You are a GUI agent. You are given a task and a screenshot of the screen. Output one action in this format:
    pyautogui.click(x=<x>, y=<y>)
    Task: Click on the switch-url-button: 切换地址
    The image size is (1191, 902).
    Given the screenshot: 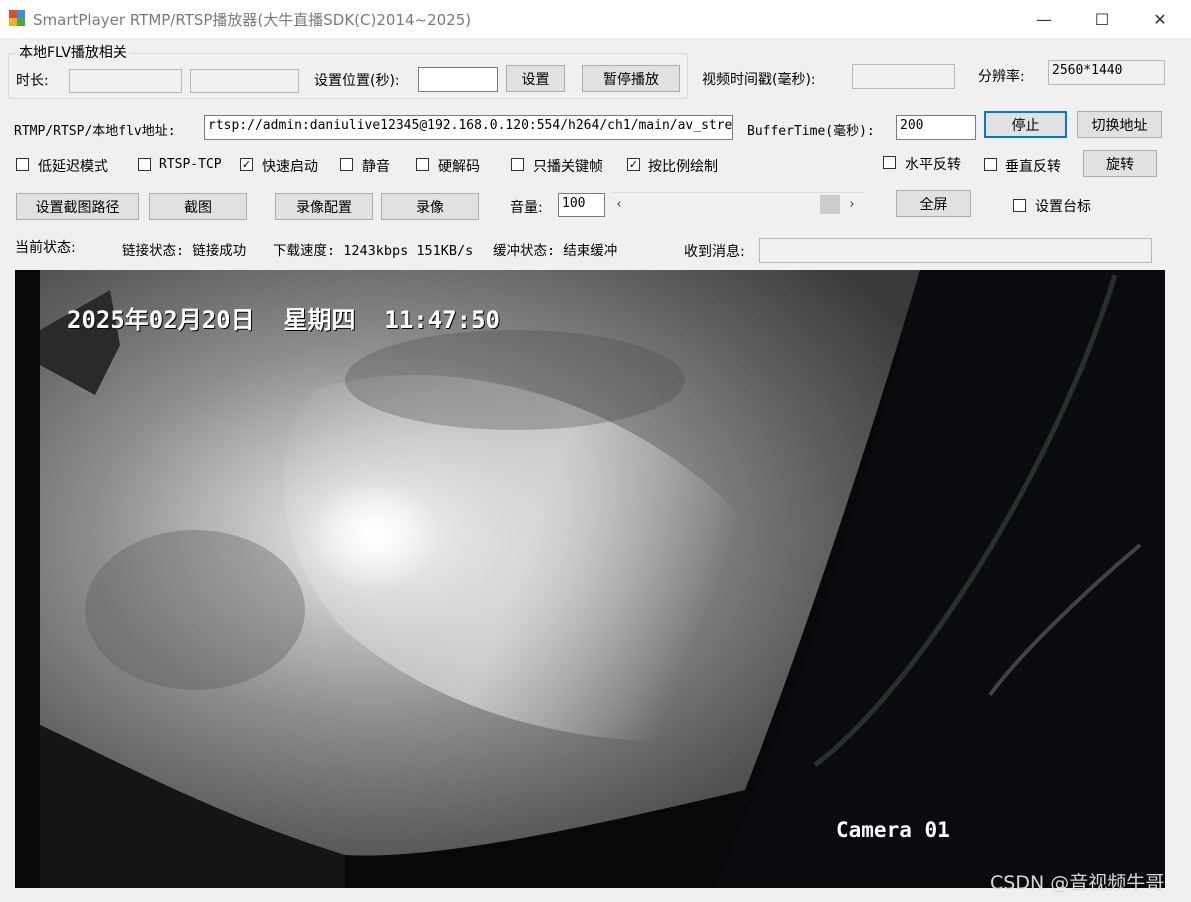 What is the action you would take?
    pyautogui.click(x=1119, y=124)
    